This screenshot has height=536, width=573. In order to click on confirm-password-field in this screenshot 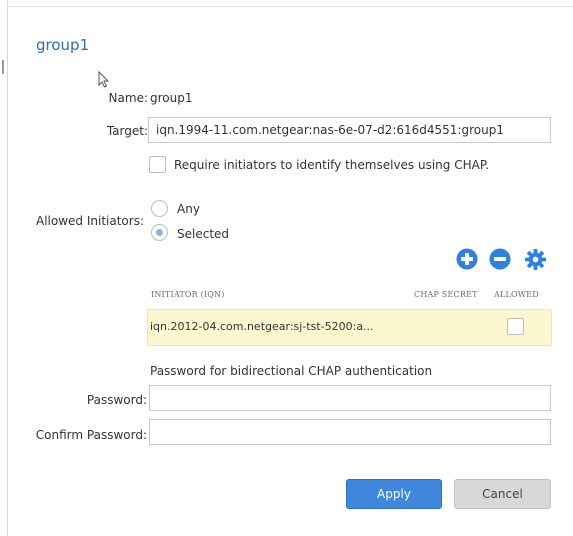, I will do `click(350, 432)`.